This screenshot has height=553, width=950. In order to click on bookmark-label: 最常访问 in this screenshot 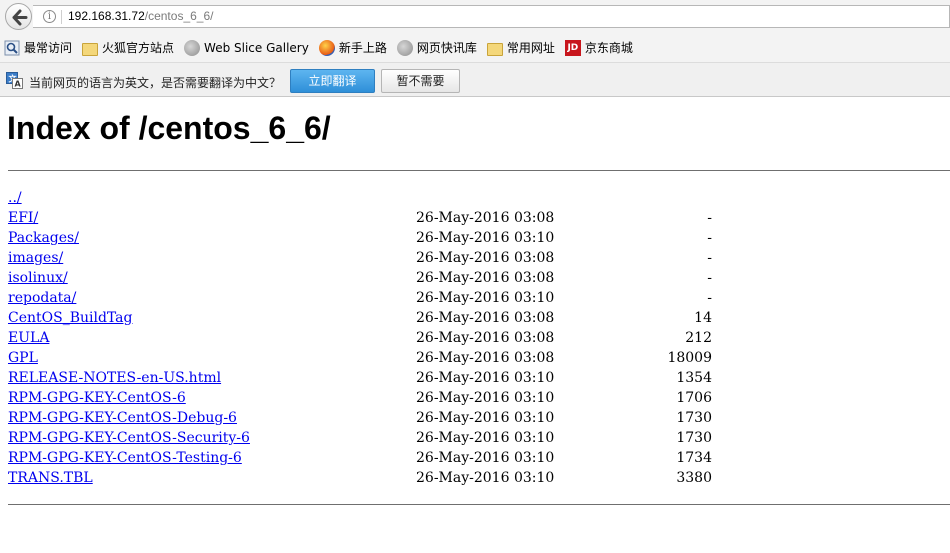, I will do `click(48, 48)`.